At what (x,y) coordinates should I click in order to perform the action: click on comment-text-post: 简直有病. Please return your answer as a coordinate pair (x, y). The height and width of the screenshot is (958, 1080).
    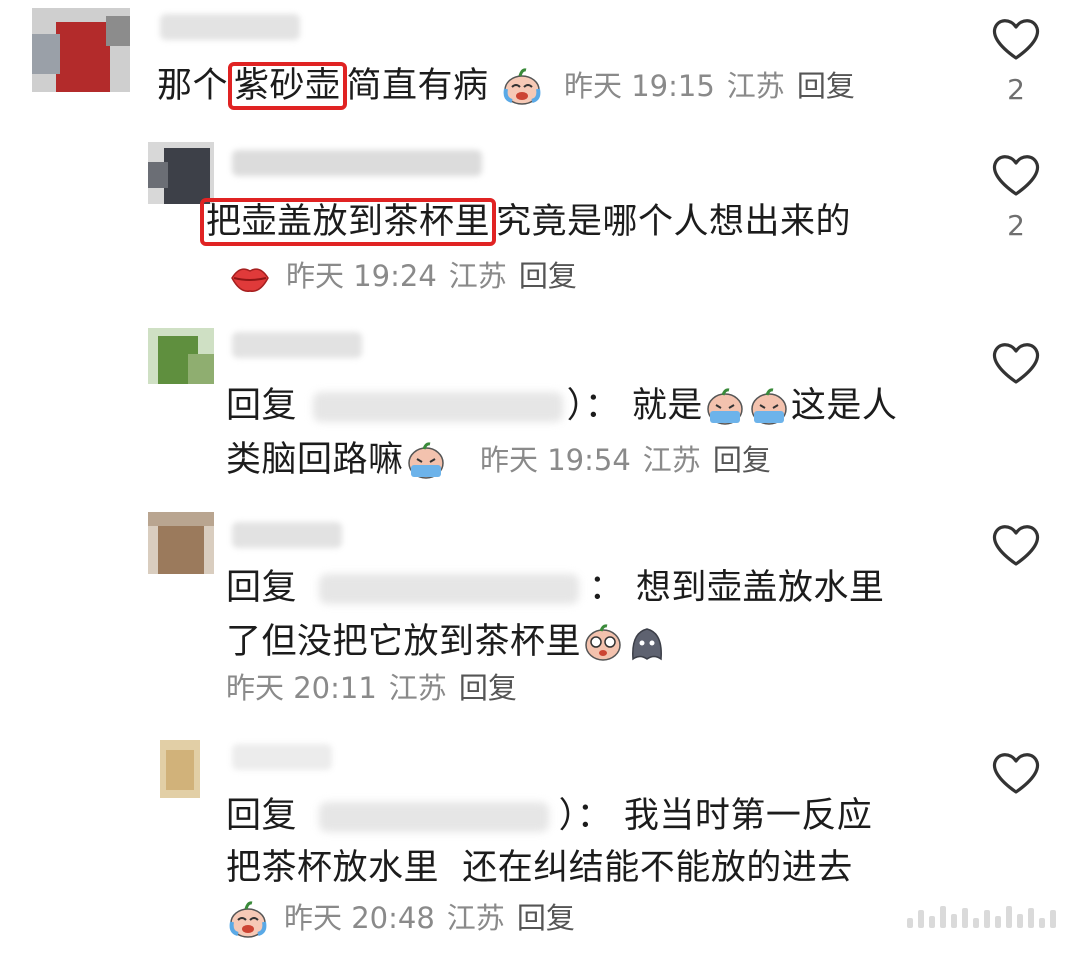
    Looking at the image, I should click on (417, 86).